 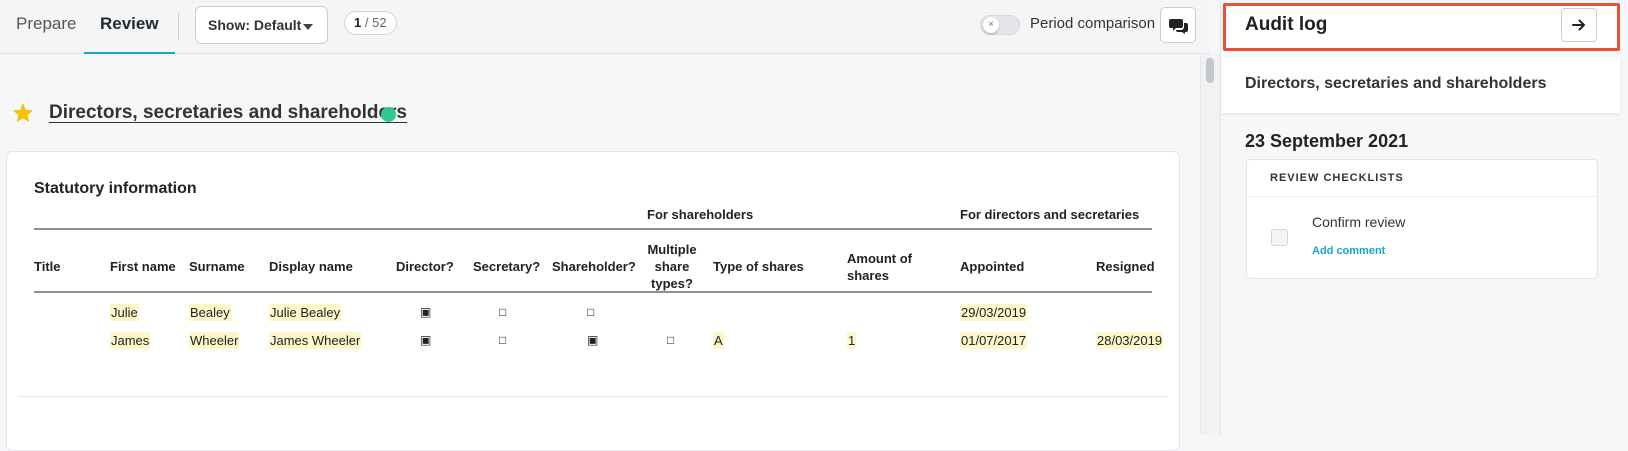 I want to click on group-header-shareholders: For shareholders, so click(x=700, y=214).